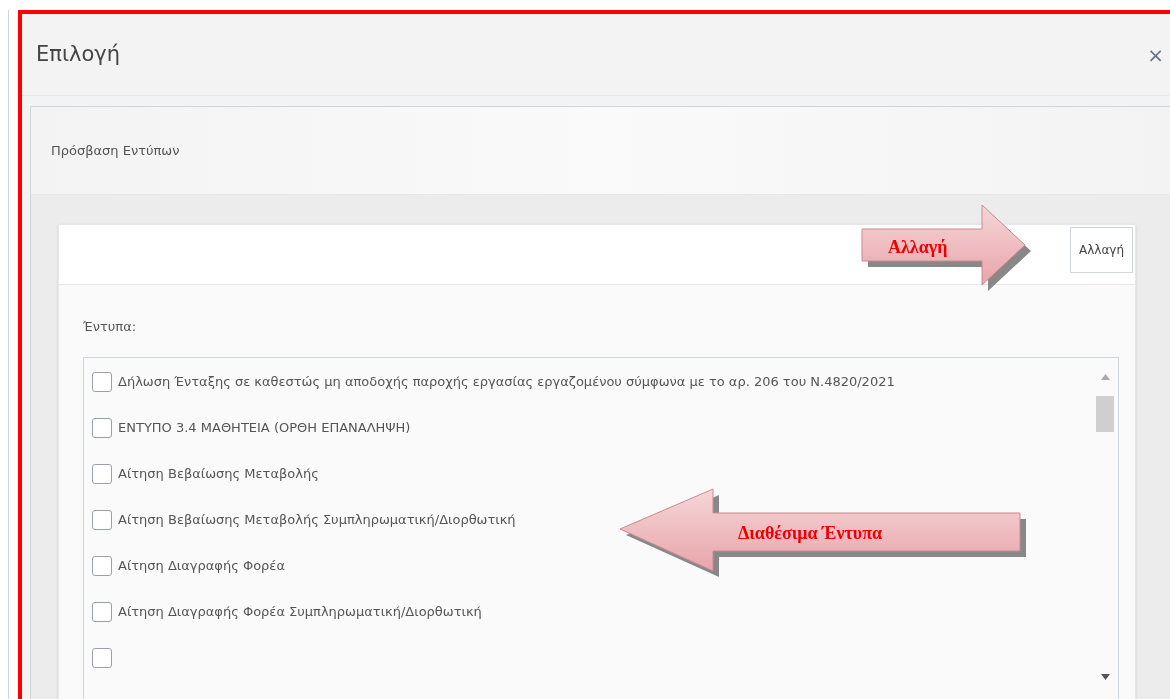 This screenshot has width=1170, height=699. I want to click on form-label: Αίτηση Διαγραφής Φορέα Συμπληρωματική/Διορθωτική, so click(300, 611).